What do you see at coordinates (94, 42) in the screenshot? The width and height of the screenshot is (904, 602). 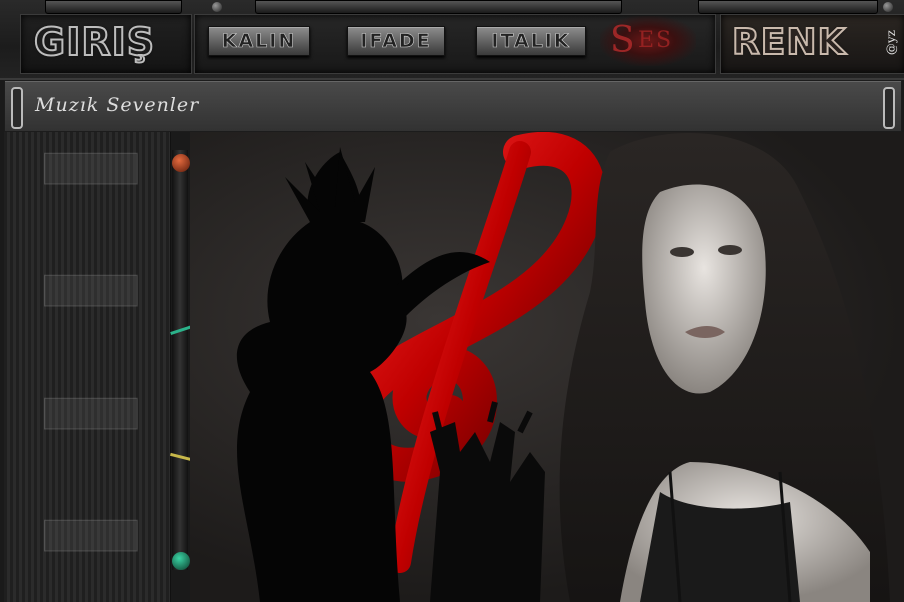 I see `giris-button: GIRIŞ` at bounding box center [94, 42].